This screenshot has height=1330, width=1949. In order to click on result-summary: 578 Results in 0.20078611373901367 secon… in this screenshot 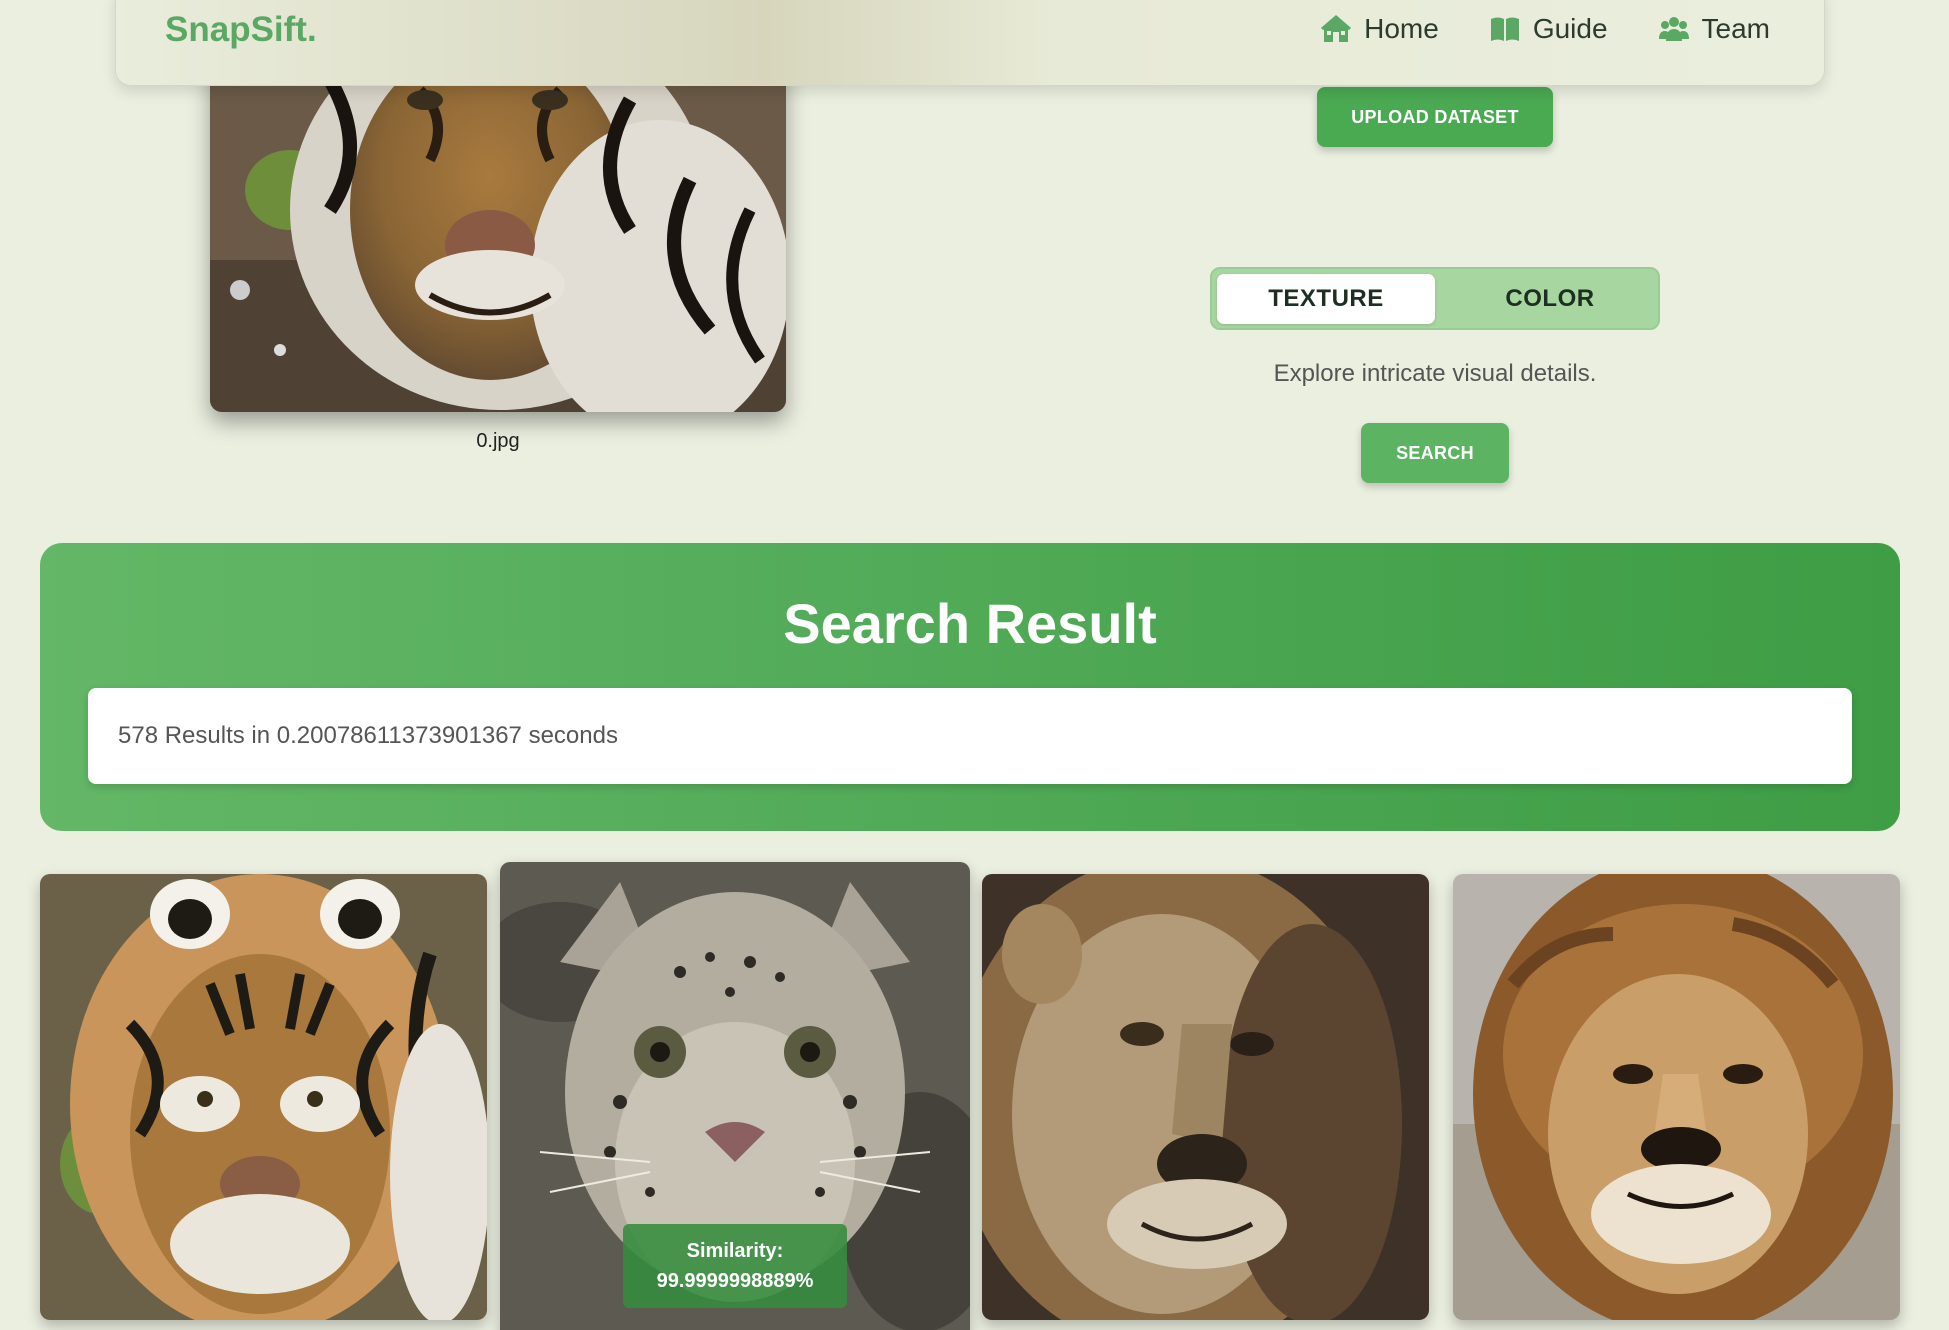, I will do `click(970, 736)`.